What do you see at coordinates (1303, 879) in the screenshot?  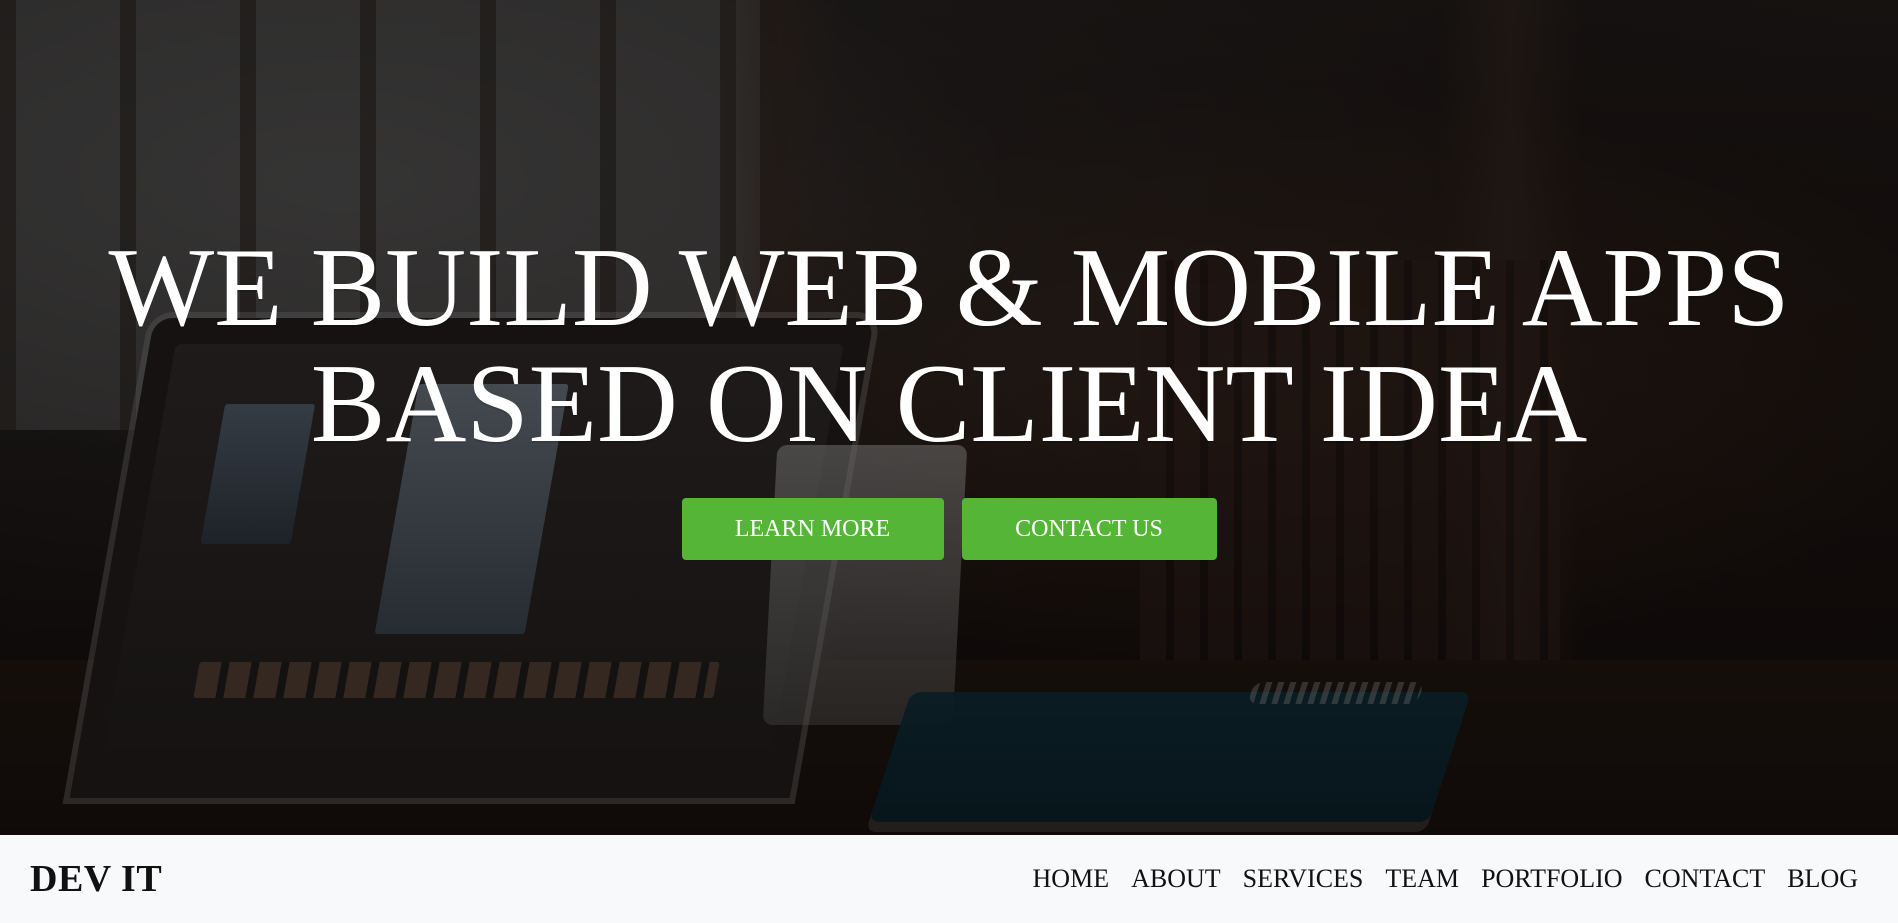 I see `nav-services-link: SERVICES` at bounding box center [1303, 879].